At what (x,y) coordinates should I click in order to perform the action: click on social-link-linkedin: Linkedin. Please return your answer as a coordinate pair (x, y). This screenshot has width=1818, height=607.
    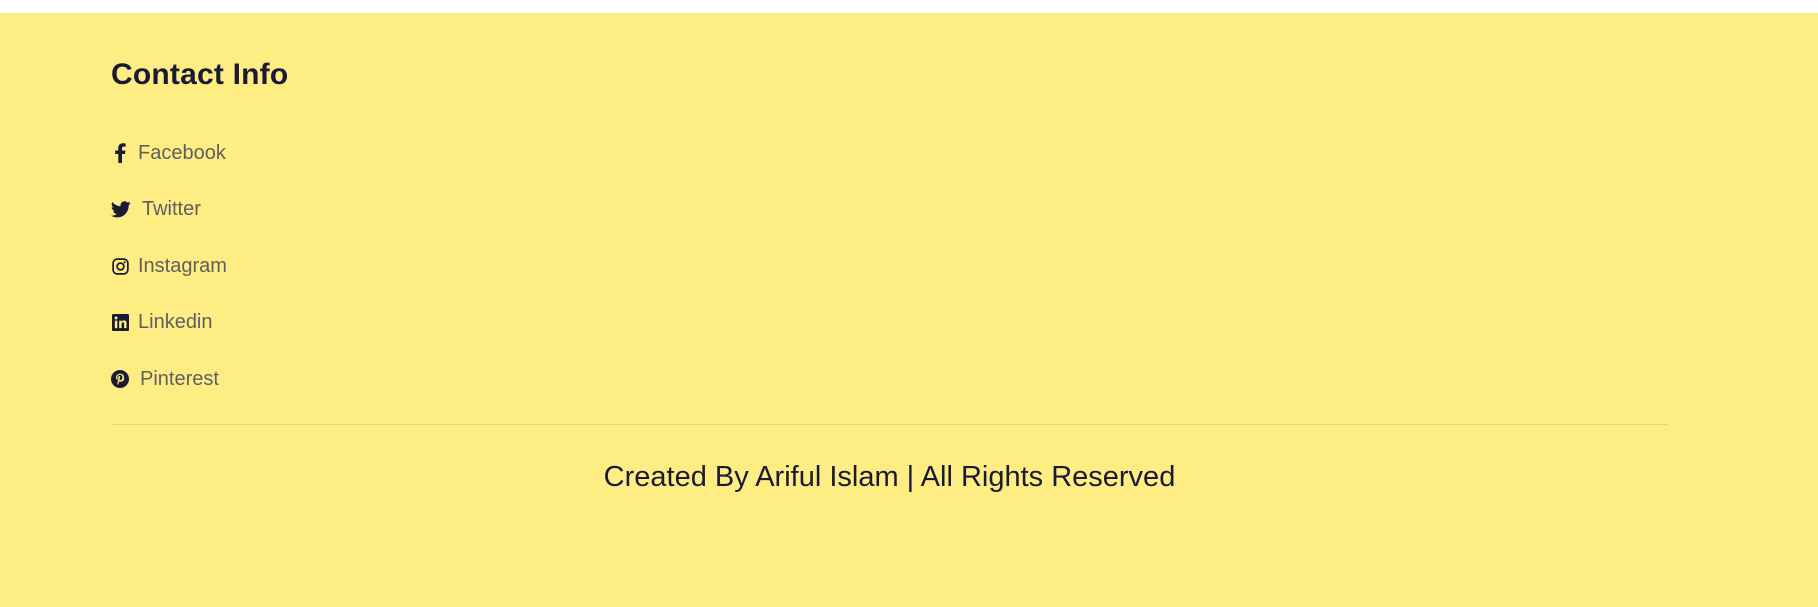
    Looking at the image, I should click on (169, 323).